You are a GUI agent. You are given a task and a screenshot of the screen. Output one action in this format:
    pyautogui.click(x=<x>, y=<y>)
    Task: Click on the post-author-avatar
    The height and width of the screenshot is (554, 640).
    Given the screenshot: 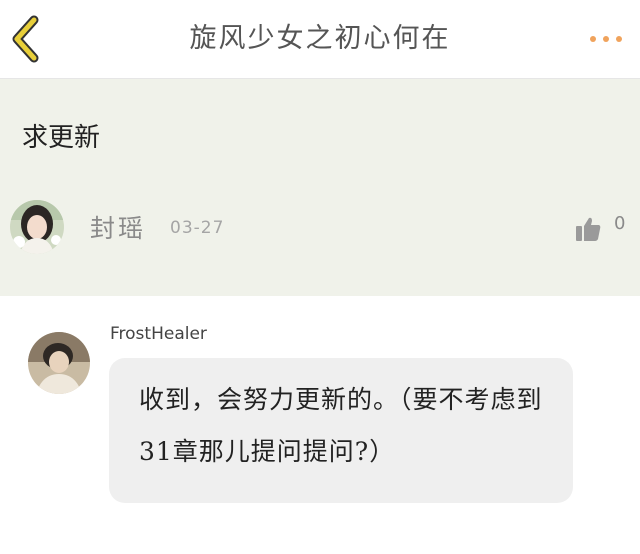 What is the action you would take?
    pyautogui.click(x=37, y=227)
    